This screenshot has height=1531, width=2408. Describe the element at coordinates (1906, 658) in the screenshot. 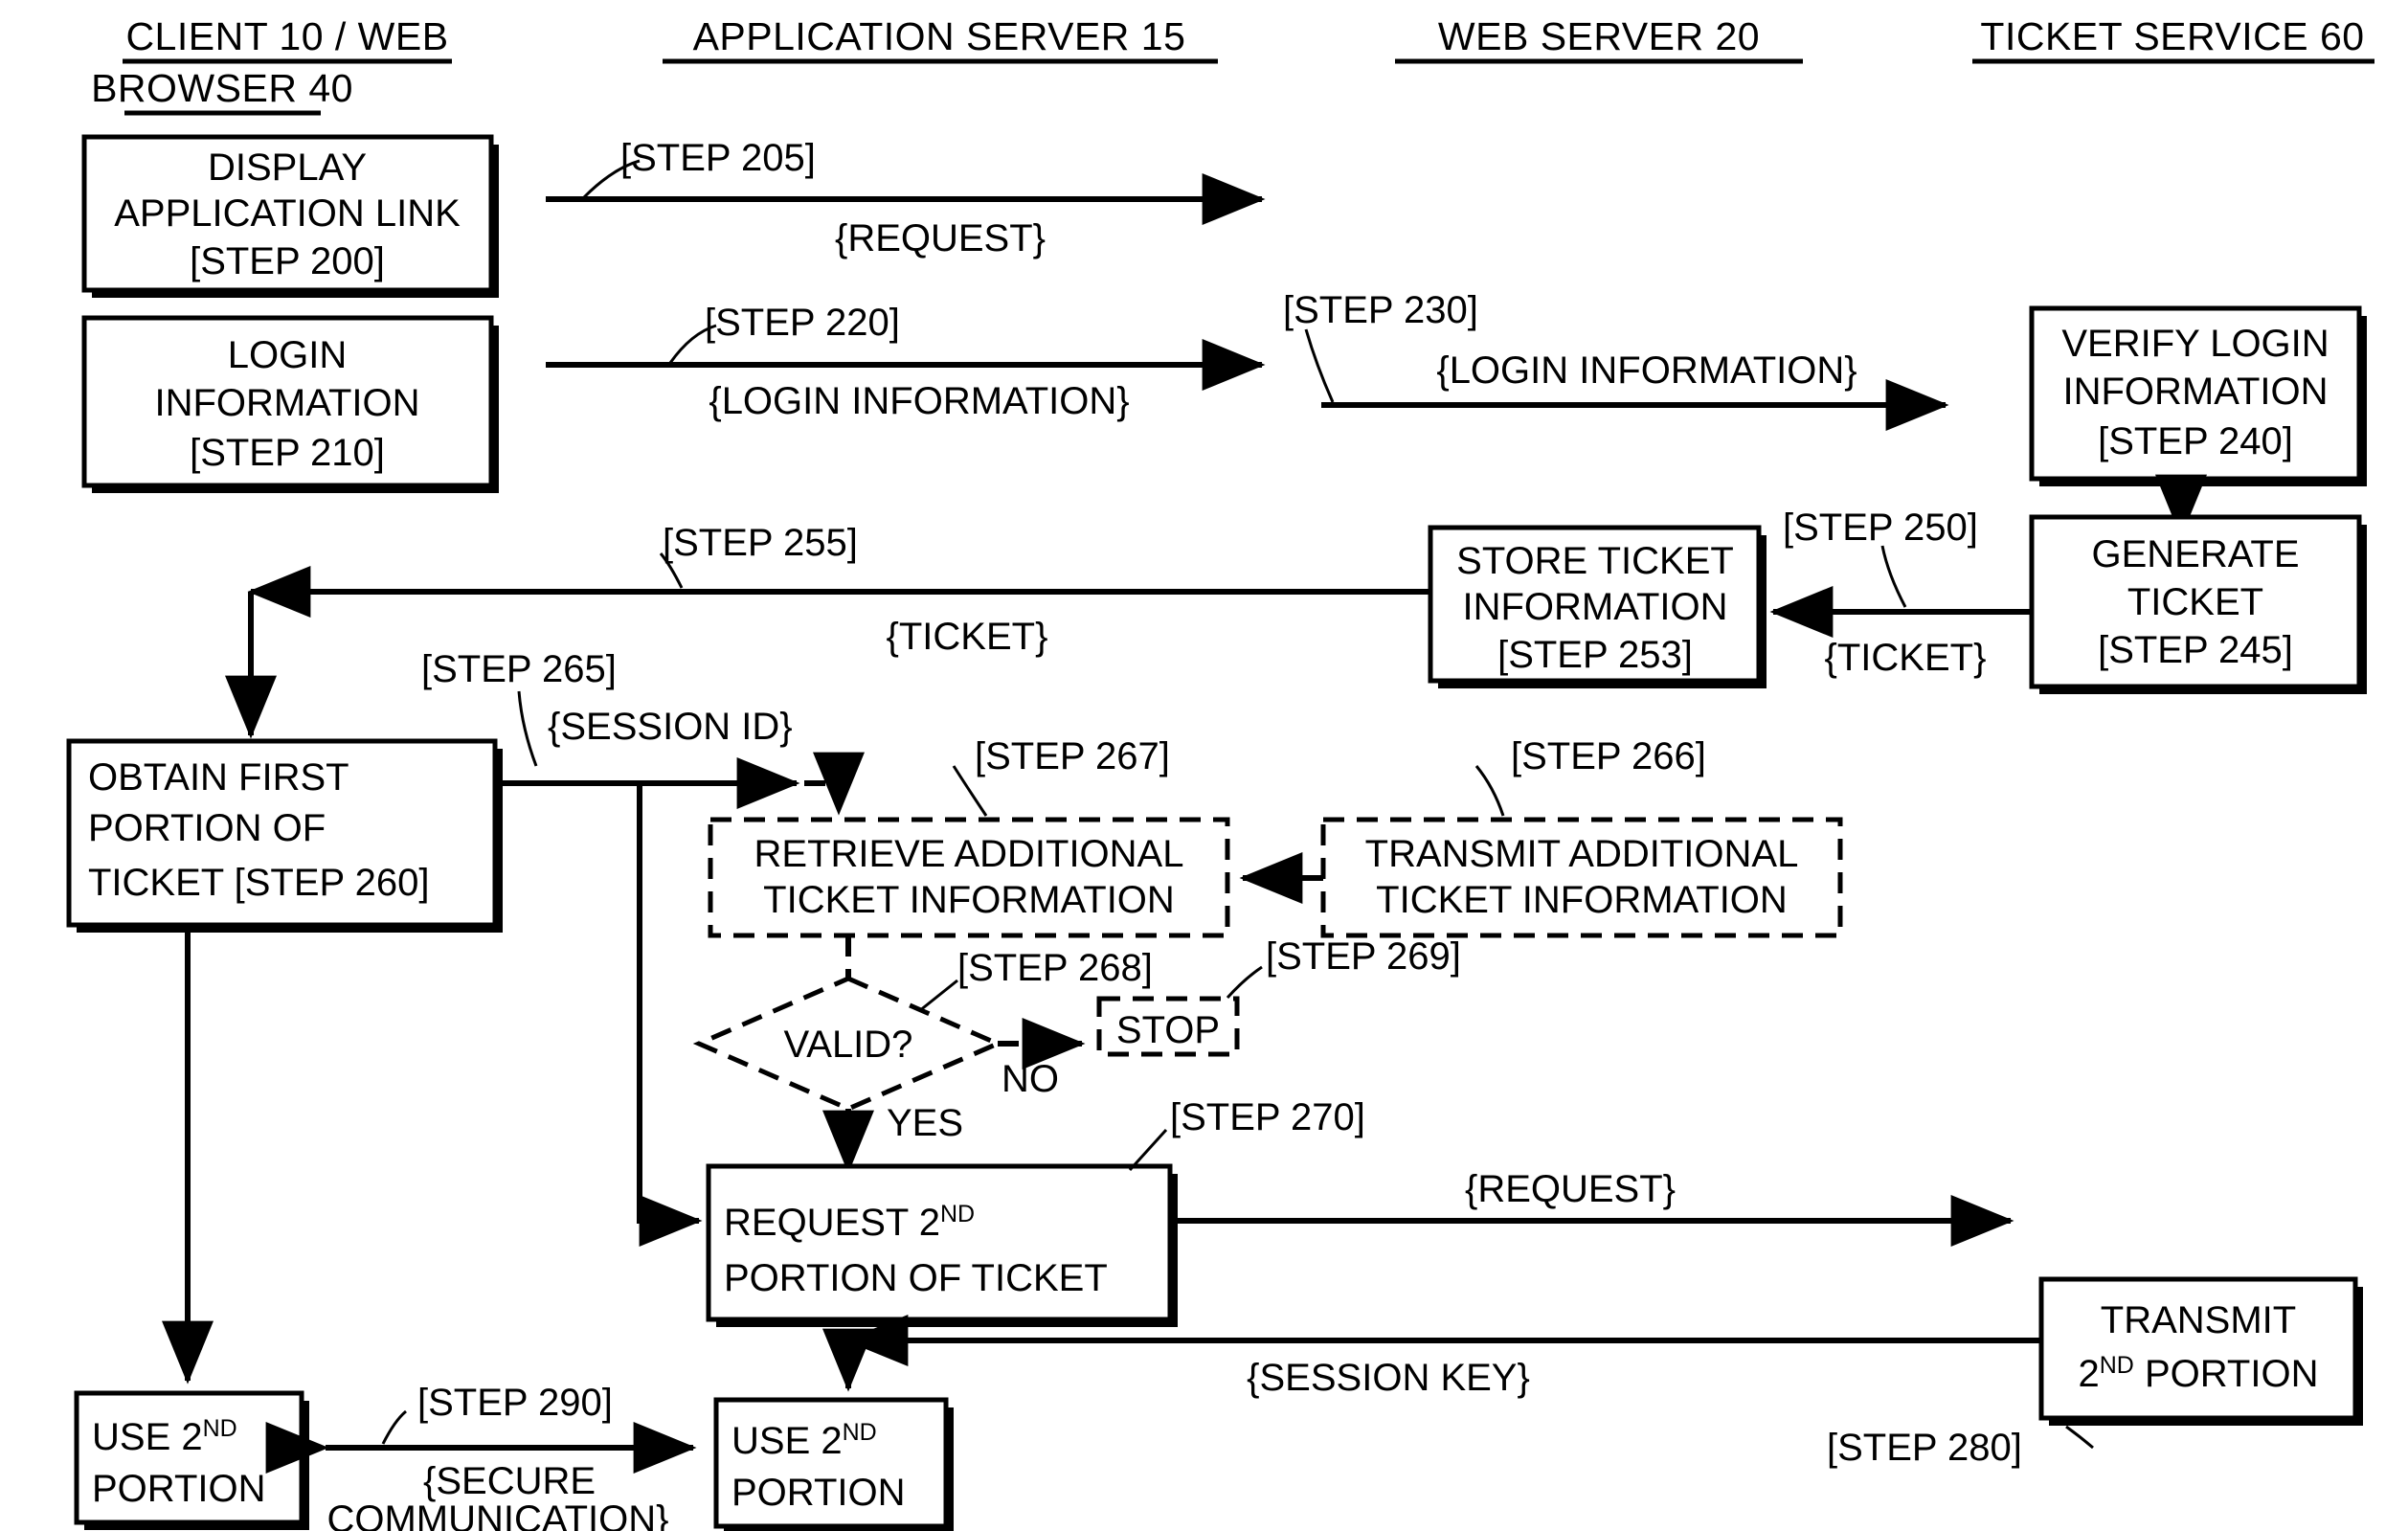

I see `message-label-ticket-250: {TICKET}` at that location.